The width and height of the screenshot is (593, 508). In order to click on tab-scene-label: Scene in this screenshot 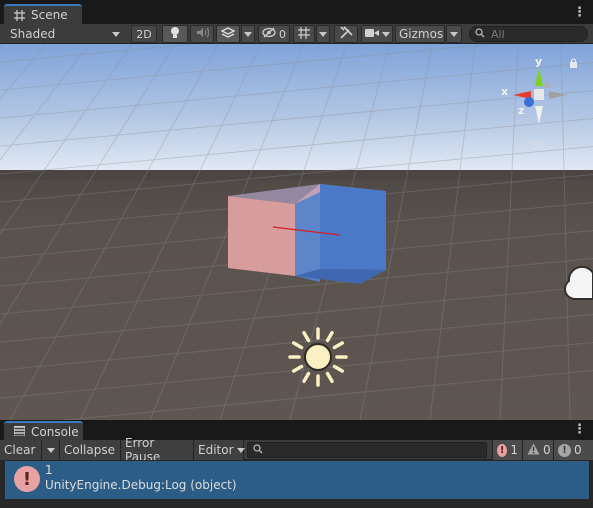, I will do `click(49, 15)`.